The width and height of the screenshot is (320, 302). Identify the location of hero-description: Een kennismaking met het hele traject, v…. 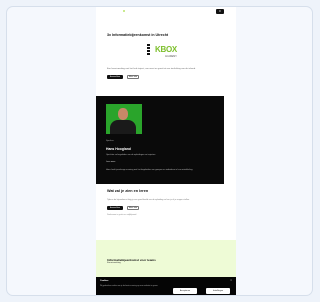
(151, 69).